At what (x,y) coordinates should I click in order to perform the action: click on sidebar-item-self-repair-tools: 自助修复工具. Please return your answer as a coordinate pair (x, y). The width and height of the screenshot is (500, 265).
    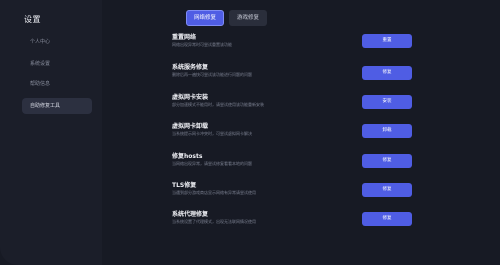
    Looking at the image, I should click on (57, 106).